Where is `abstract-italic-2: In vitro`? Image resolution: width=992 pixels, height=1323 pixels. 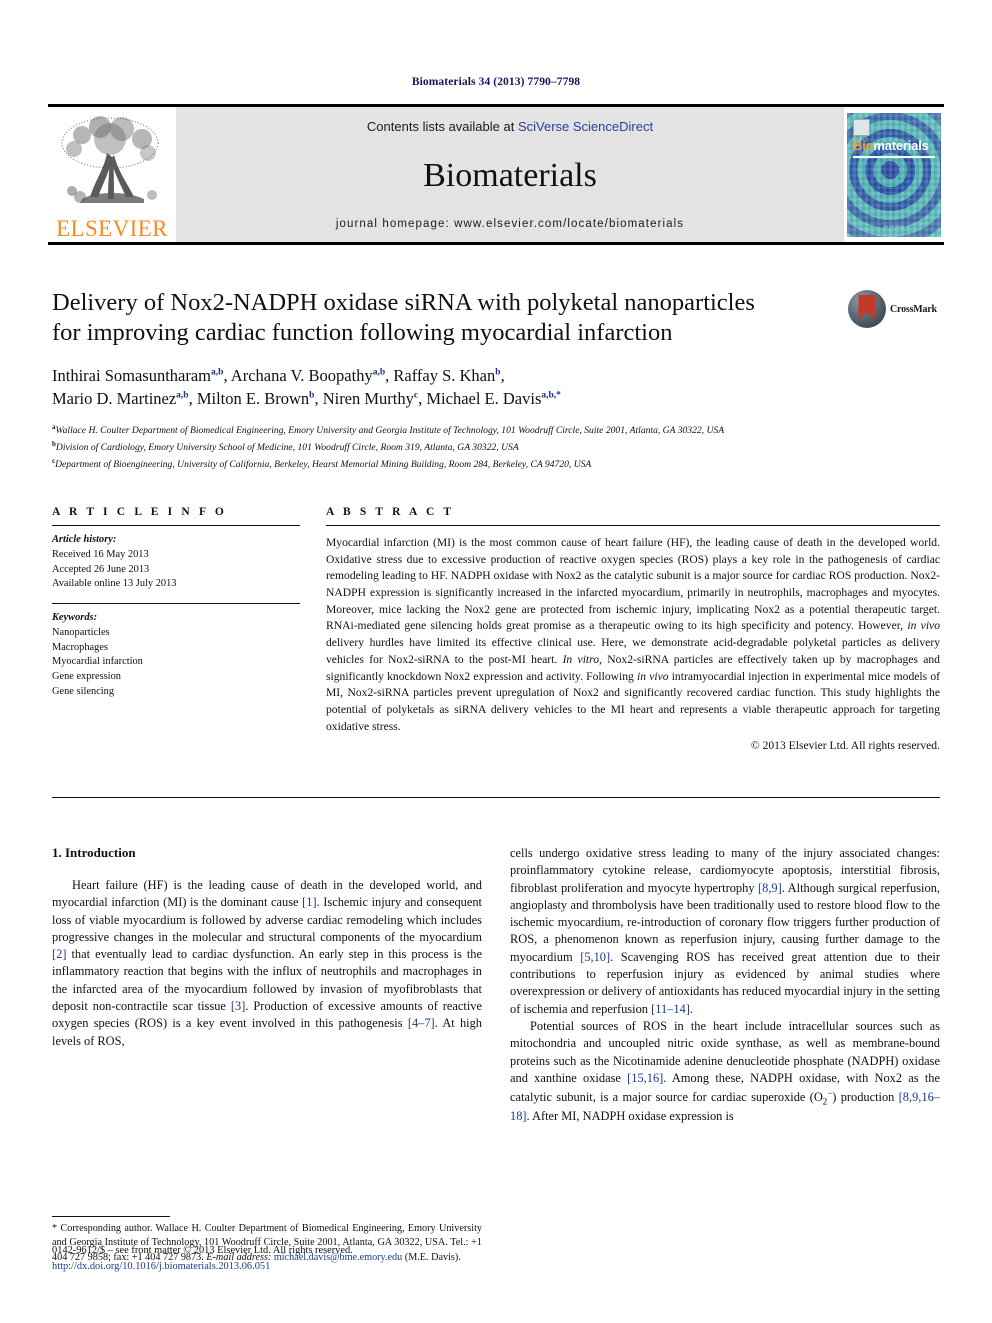
abstract-italic-2: In vitro is located at coordinates (581, 659).